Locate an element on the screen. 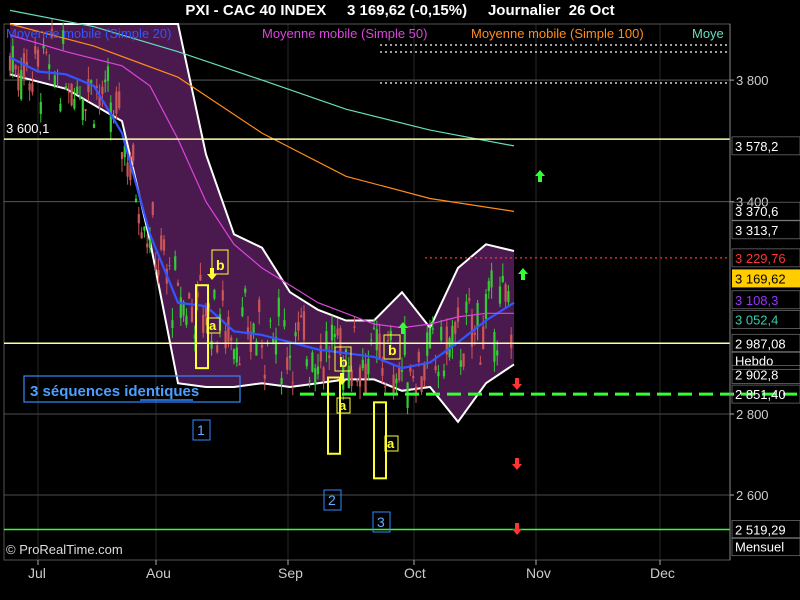 The width and height of the screenshot is (800, 600). price-label: 2 902,8 is located at coordinates (756, 375).